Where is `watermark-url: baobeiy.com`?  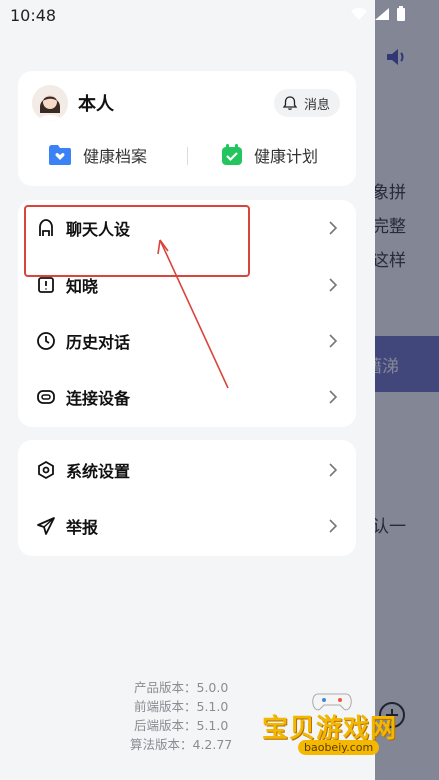
watermark-url: baobeiy.com is located at coordinates (339, 747).